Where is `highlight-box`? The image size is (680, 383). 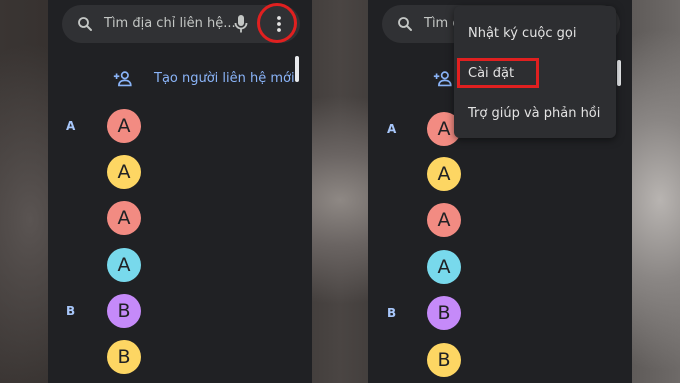
highlight-box is located at coordinates (498, 73).